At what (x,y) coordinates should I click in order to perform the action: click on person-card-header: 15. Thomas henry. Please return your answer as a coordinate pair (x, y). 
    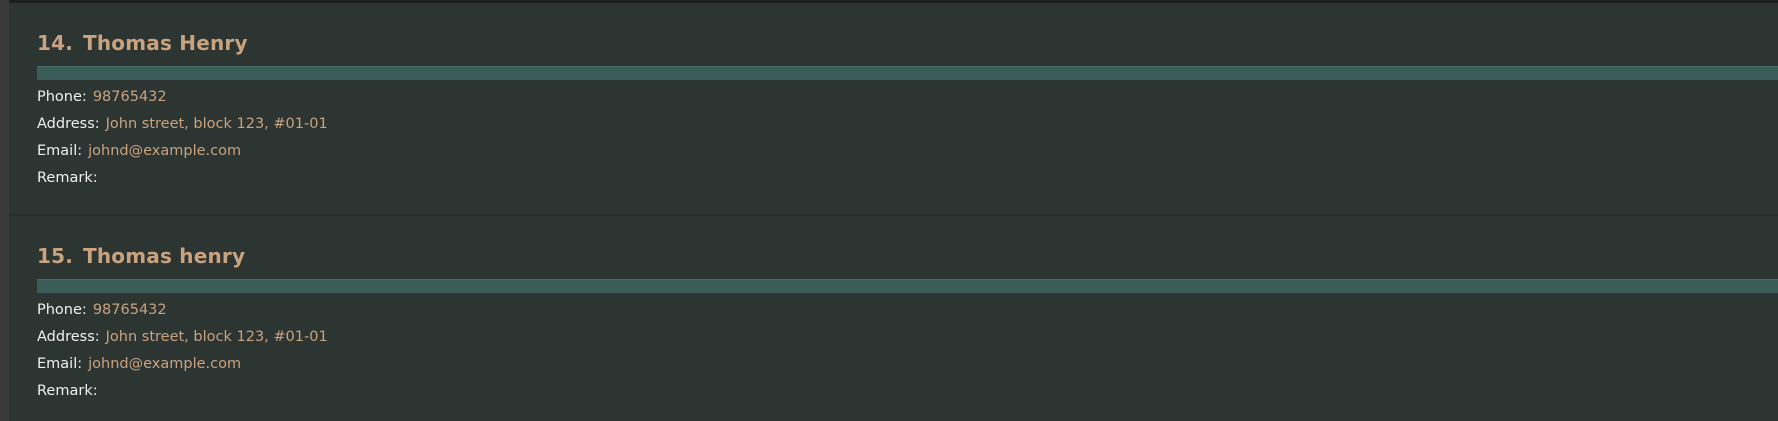
    Looking at the image, I should click on (141, 256).